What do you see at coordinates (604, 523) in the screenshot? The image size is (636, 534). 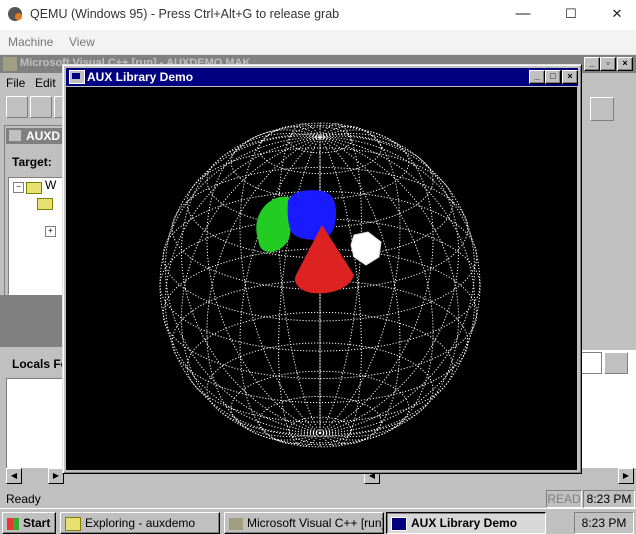 I see `tray-clock: 8:23 PM` at bounding box center [604, 523].